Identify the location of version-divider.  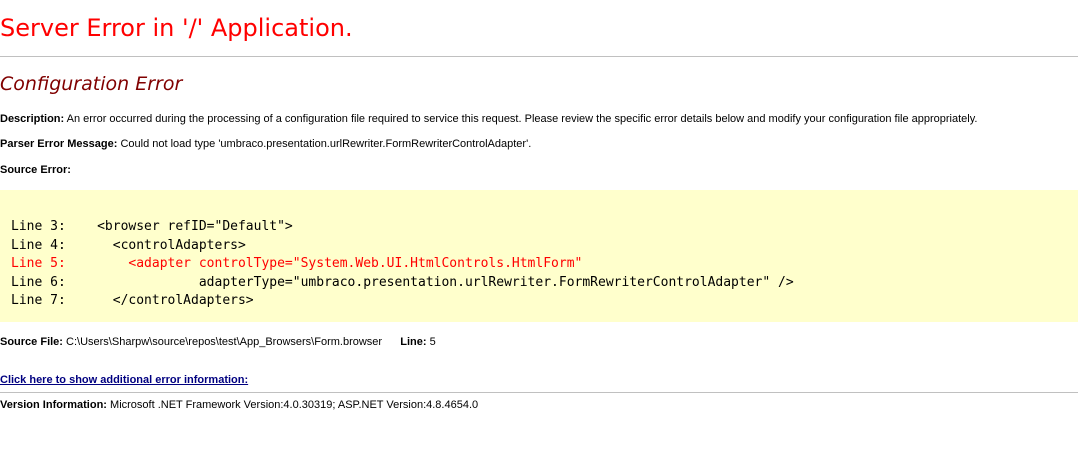
(539, 392).